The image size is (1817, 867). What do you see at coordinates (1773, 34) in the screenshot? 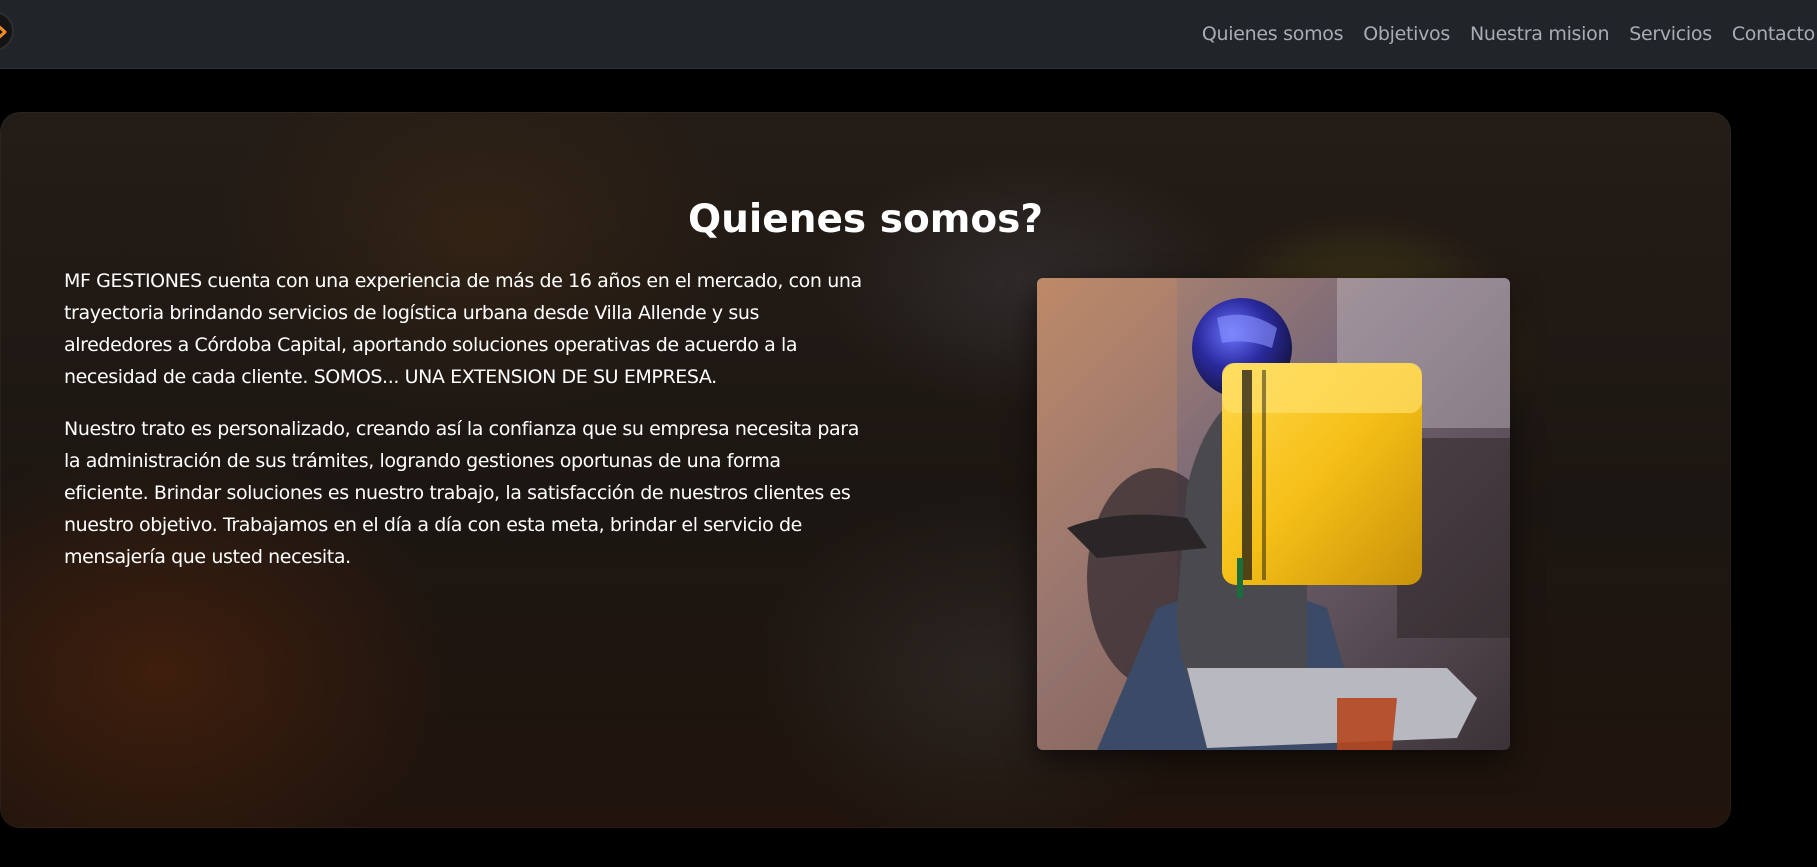
I see `nav-link-contacto: Contacto` at bounding box center [1773, 34].